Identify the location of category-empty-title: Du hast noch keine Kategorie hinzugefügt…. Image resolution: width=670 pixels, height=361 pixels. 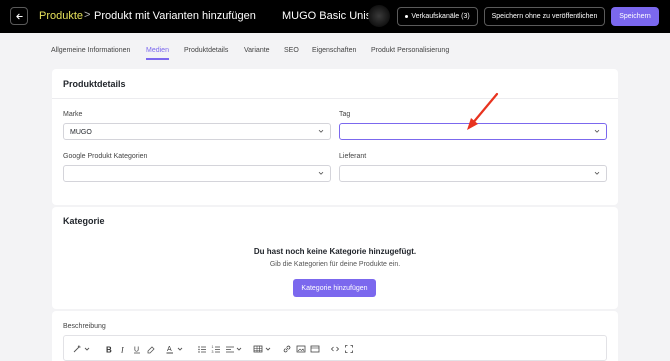
(335, 251).